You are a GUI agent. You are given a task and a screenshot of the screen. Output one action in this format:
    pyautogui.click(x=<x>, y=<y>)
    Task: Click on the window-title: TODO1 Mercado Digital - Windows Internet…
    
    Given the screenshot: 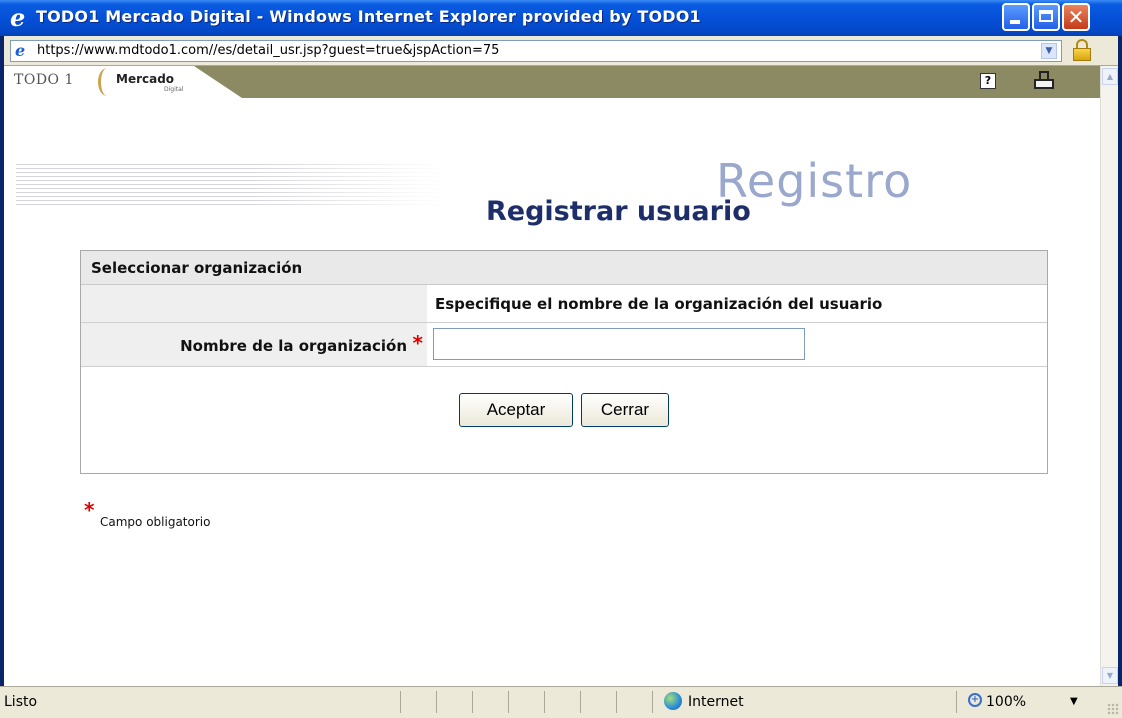 What is the action you would take?
    pyautogui.click(x=368, y=16)
    